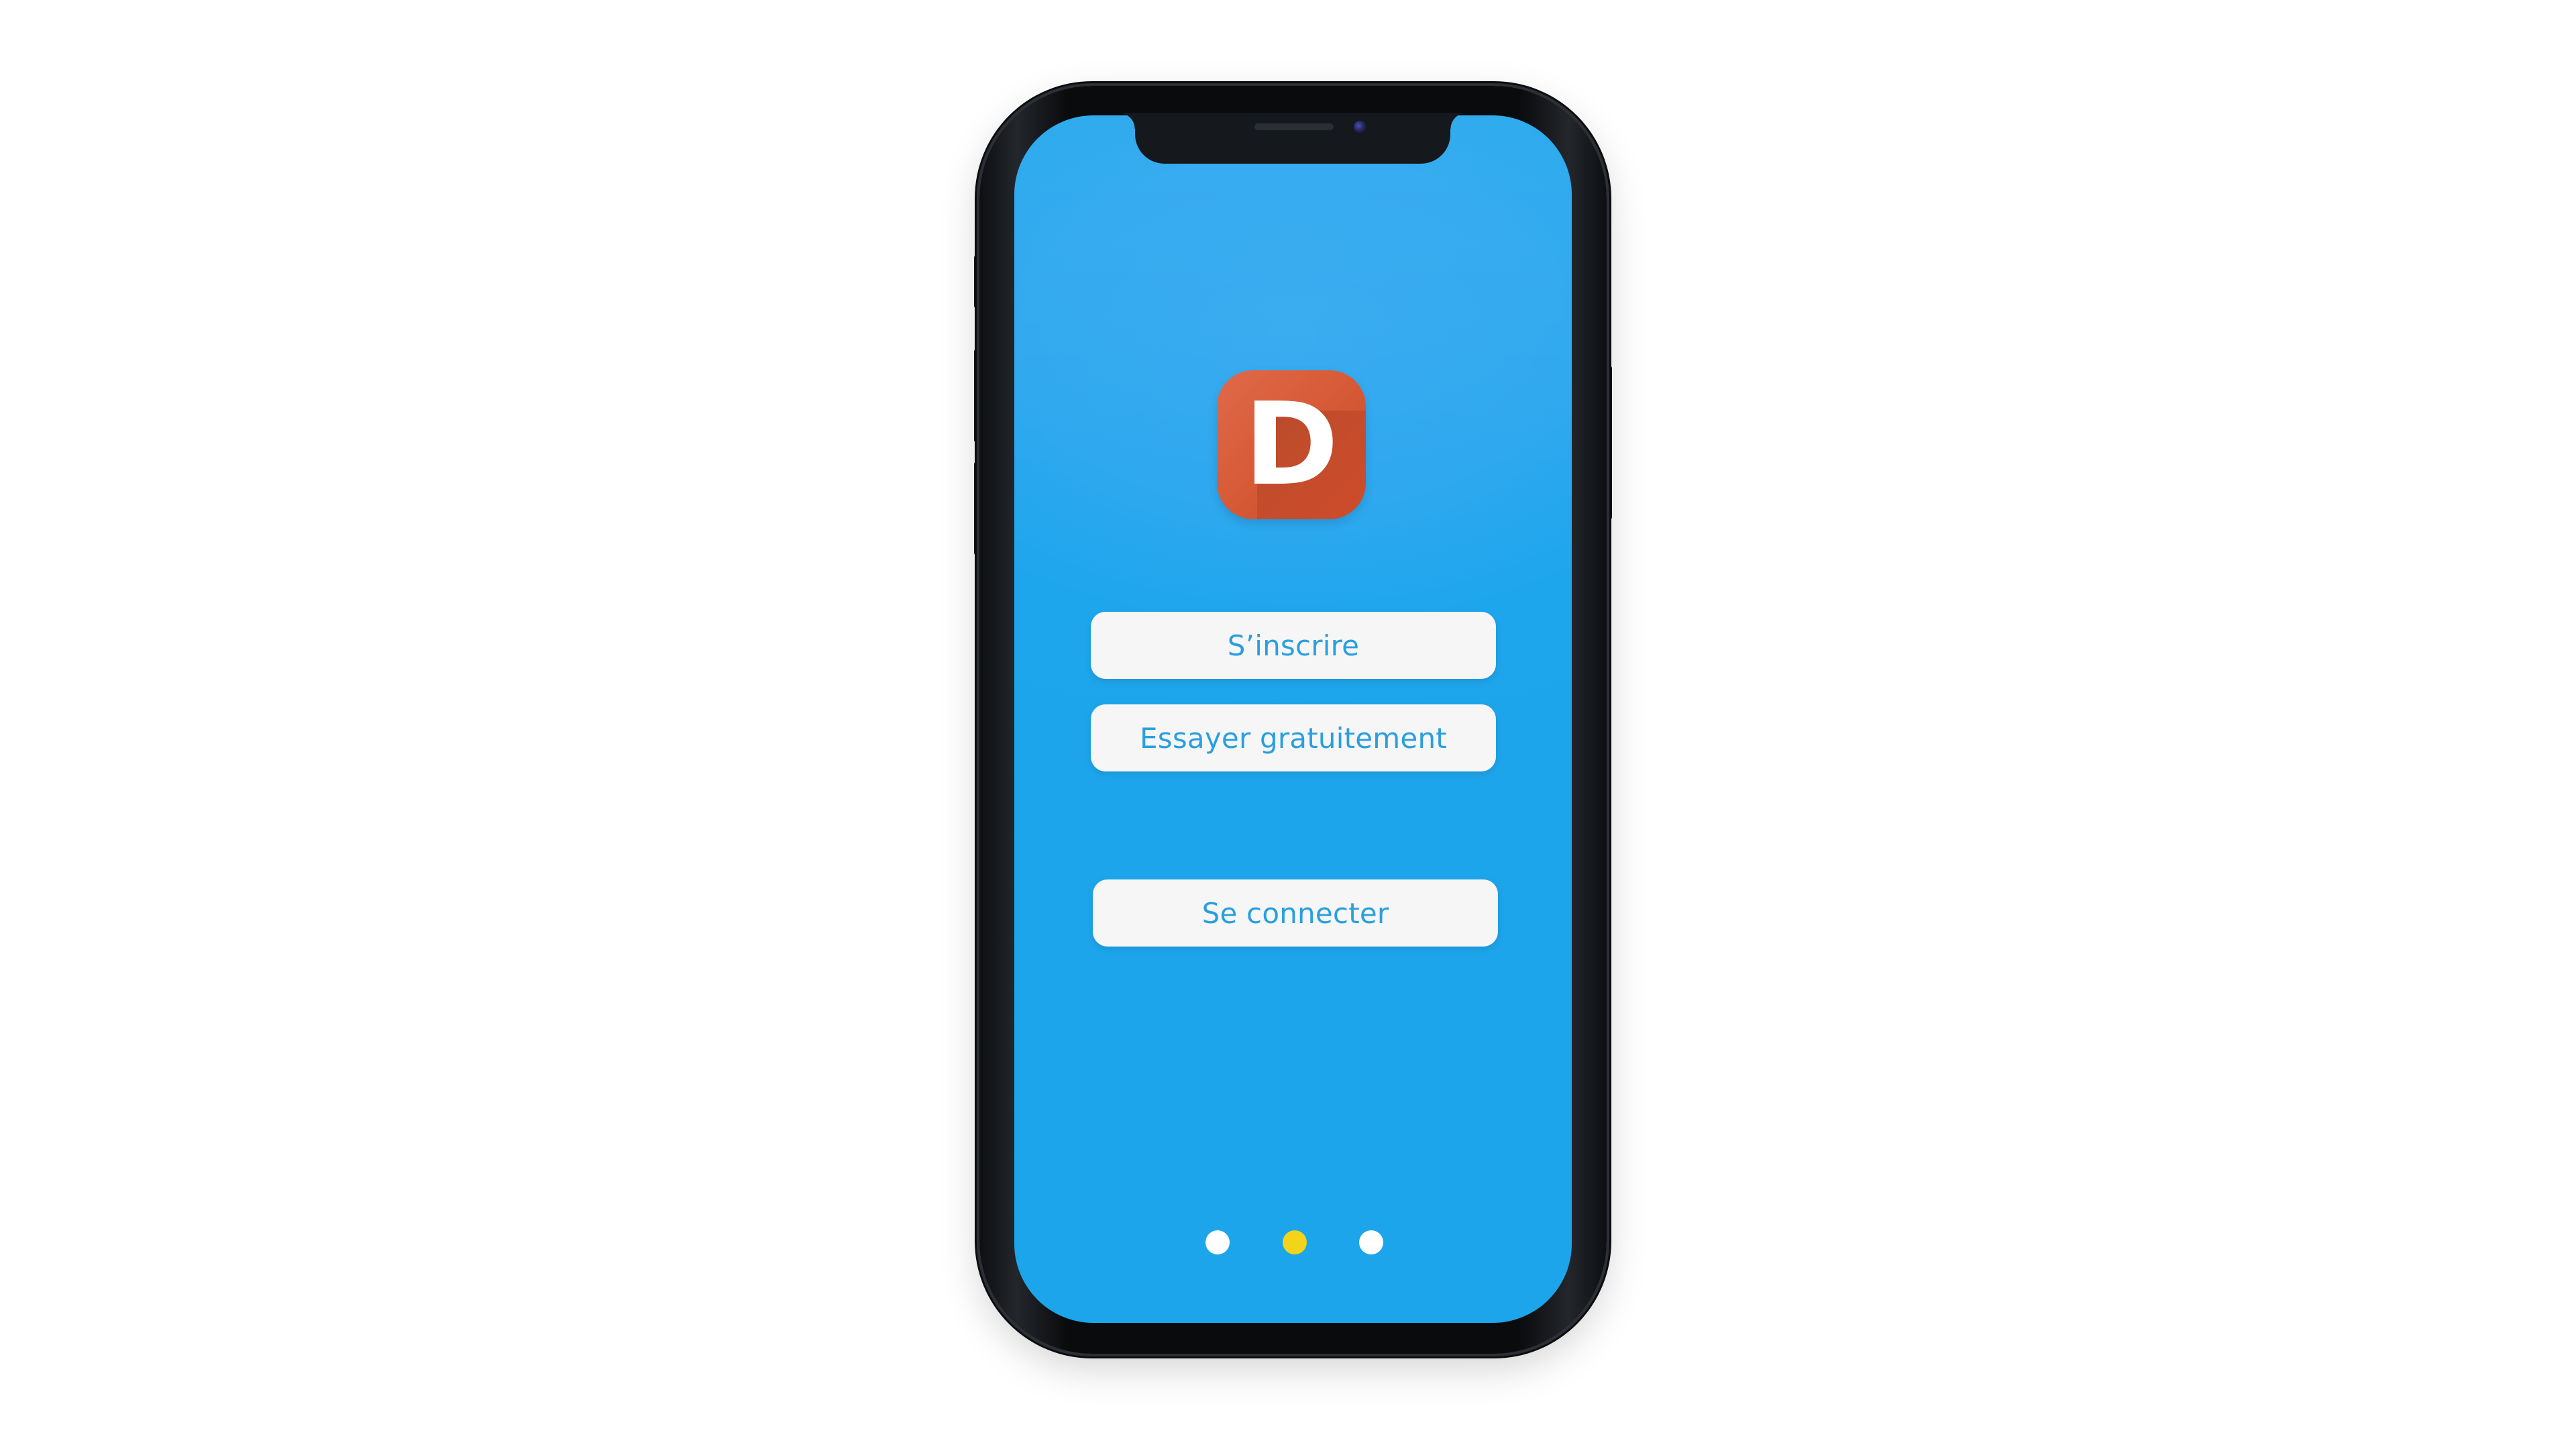 This screenshot has width=2576, height=1449. Describe the element at coordinates (1360, 127) in the screenshot. I see `front-camera-icon` at that location.